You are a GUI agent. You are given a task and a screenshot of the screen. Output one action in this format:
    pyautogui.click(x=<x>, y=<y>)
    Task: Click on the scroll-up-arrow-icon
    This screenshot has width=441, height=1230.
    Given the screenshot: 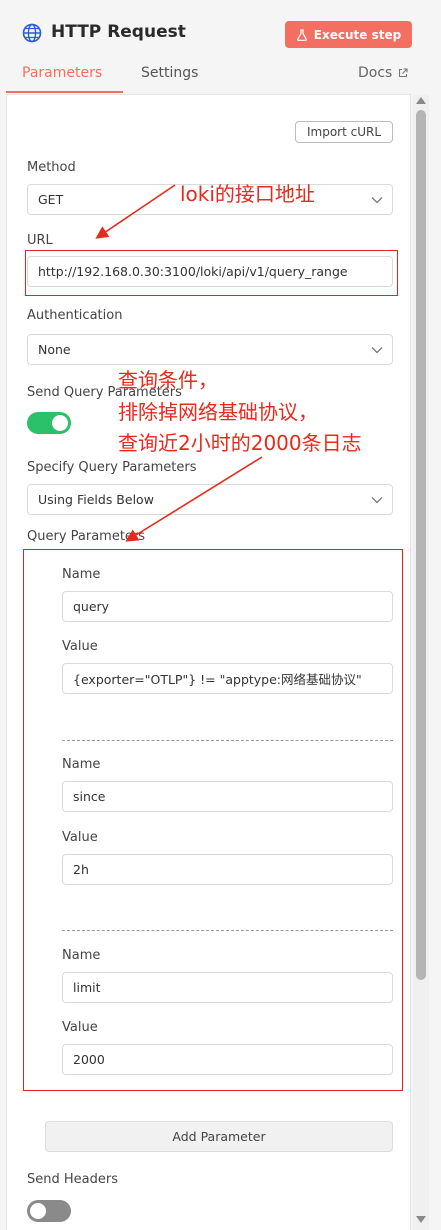 What is the action you would take?
    pyautogui.click(x=421, y=100)
    